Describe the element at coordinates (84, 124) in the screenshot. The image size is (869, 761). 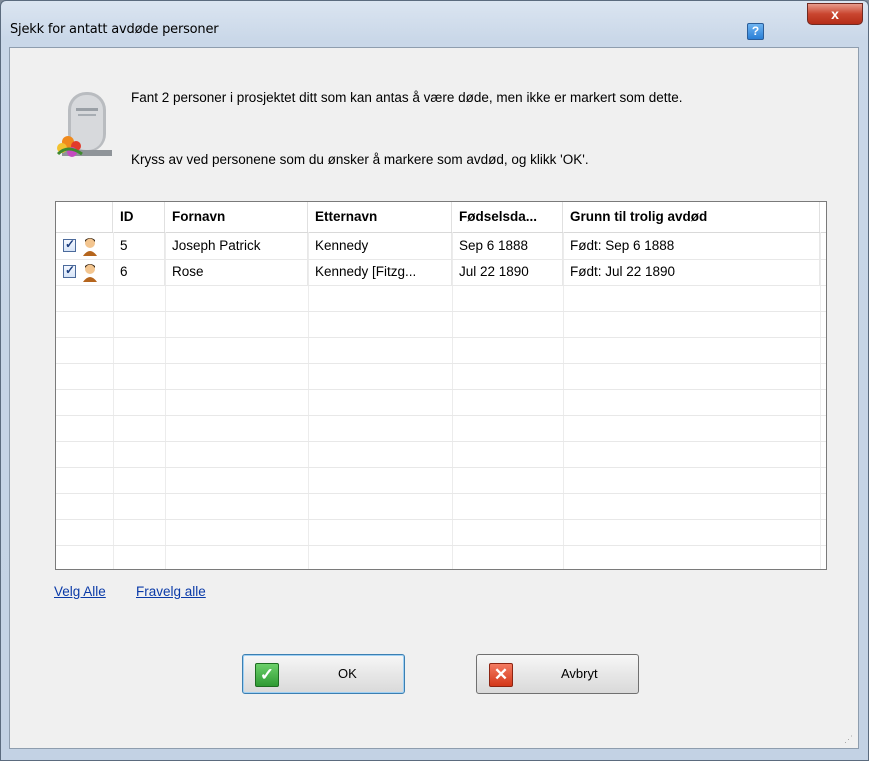
I see `tombstone-with-flowers-icon` at that location.